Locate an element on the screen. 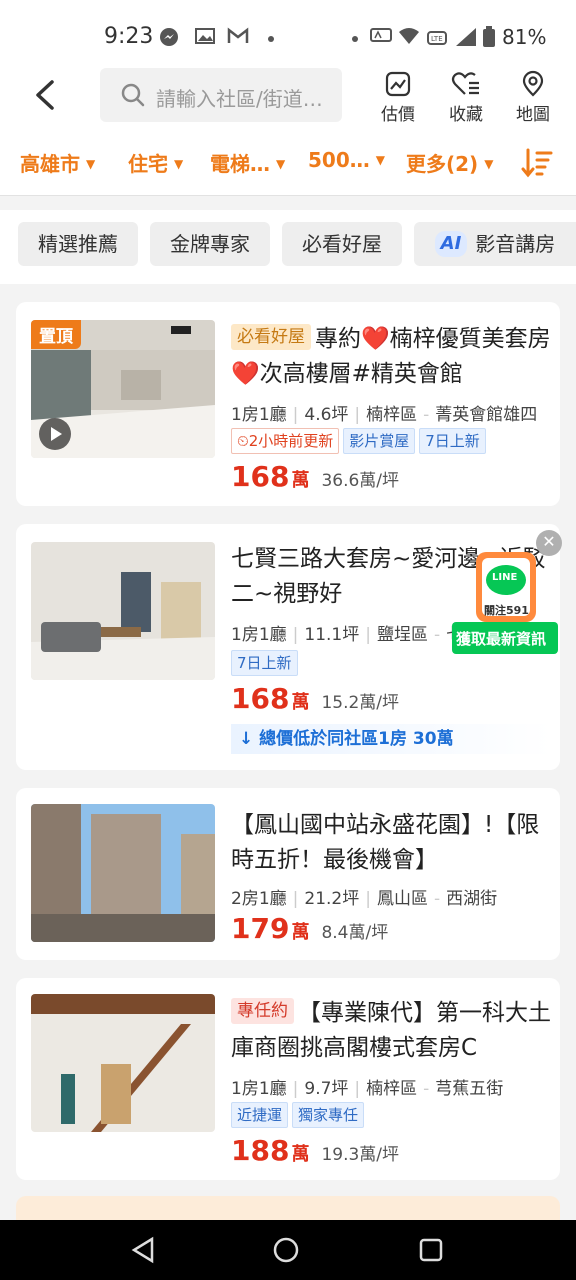  svg-text: LTE is located at coordinates (437, 39).